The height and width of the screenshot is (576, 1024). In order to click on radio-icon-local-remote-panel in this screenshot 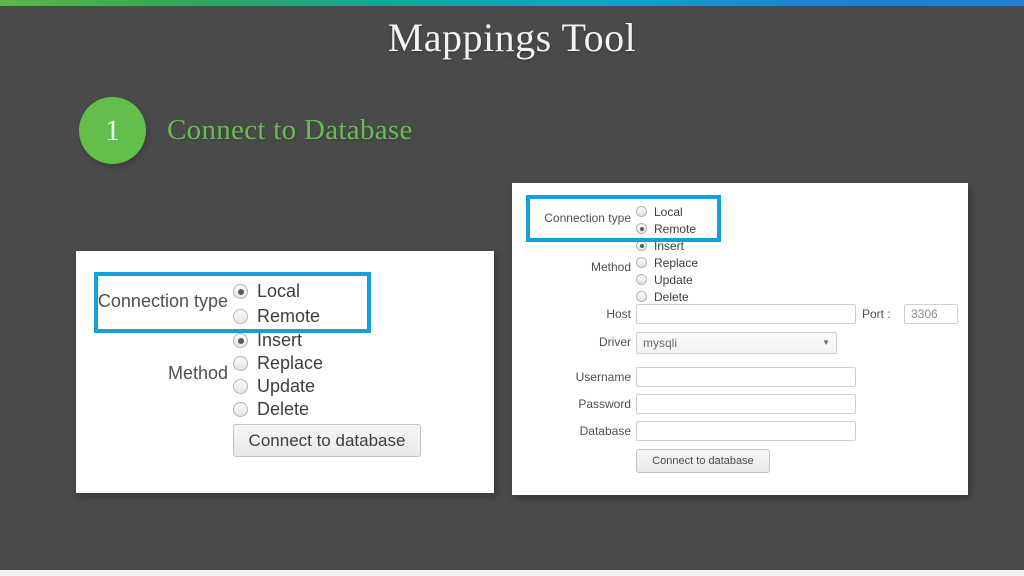, I will do `click(641, 211)`.